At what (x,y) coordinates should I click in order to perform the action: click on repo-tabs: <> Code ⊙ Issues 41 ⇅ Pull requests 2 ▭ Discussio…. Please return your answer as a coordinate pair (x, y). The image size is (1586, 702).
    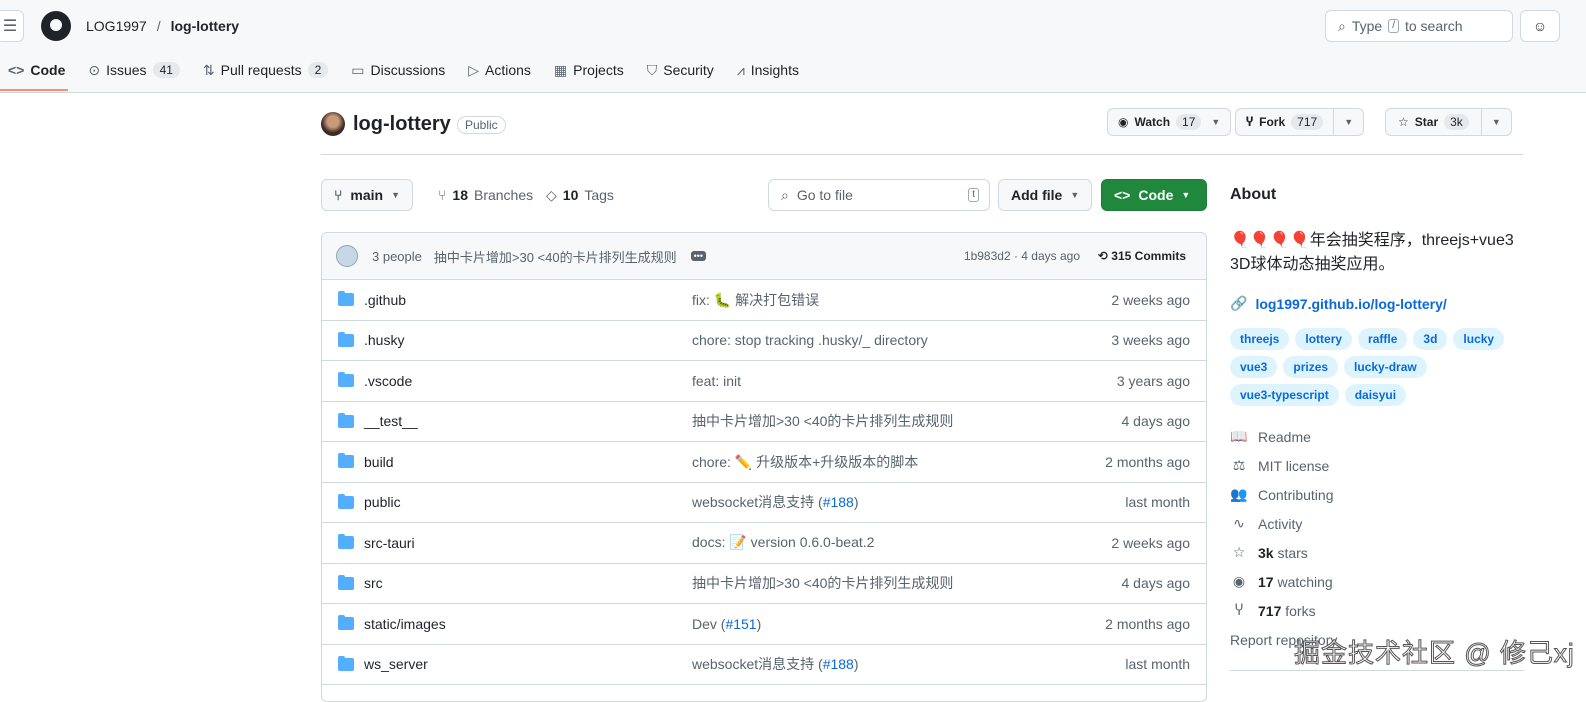
    Looking at the image, I should click on (407, 74).